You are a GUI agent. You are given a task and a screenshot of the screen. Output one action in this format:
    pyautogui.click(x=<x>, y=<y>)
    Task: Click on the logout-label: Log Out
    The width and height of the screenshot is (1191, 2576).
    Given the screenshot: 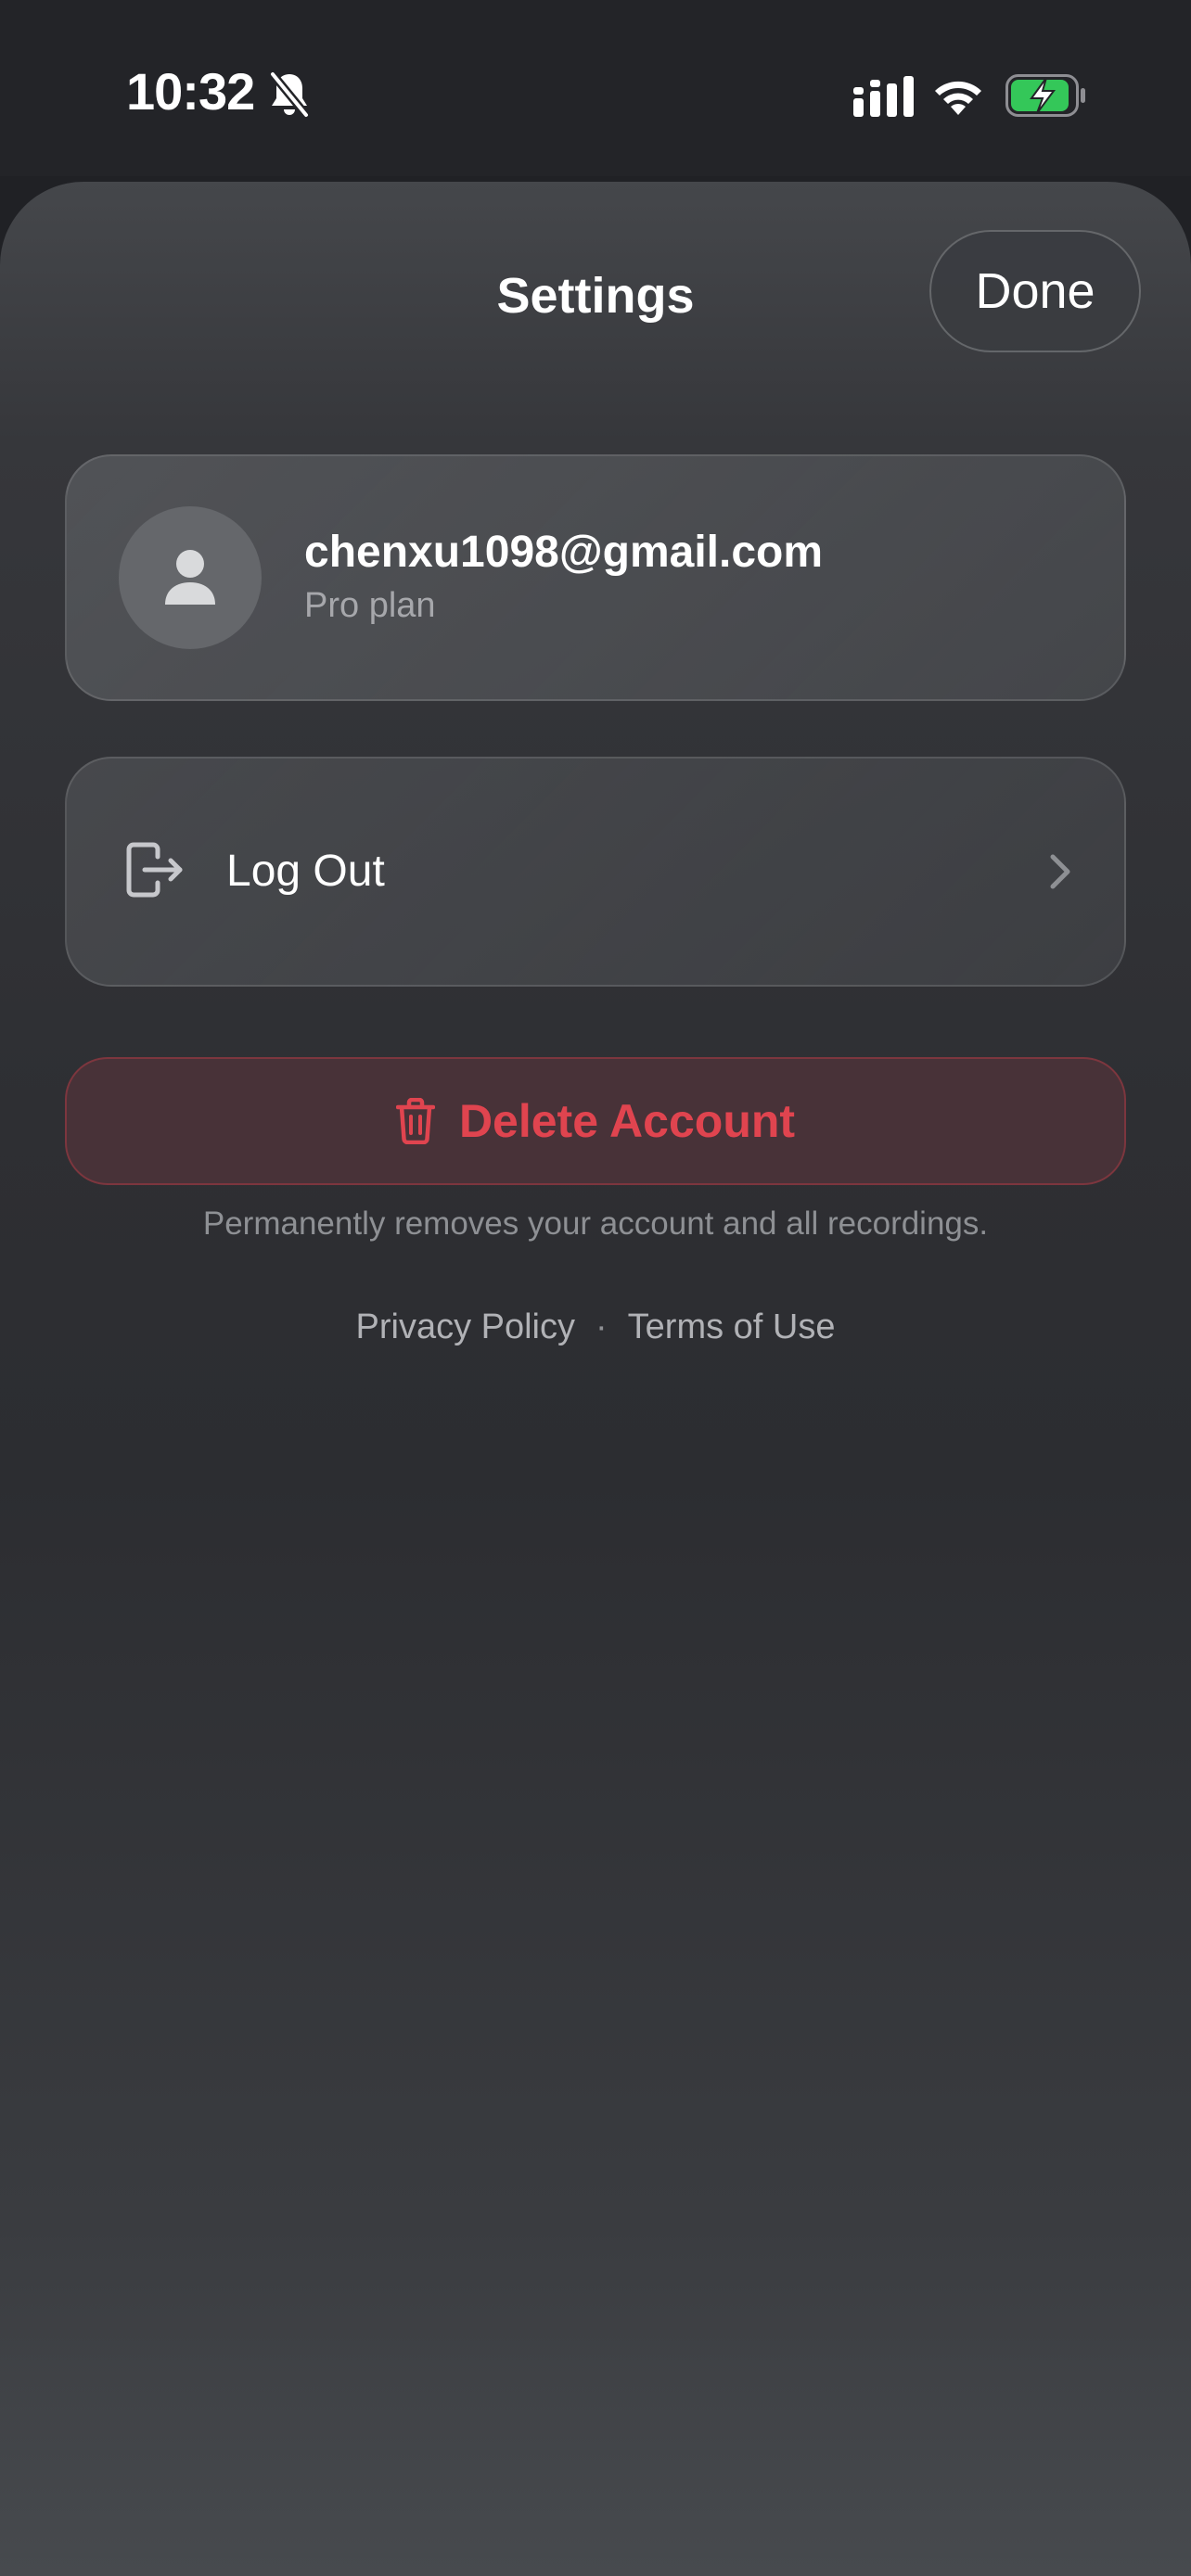 What is the action you would take?
    pyautogui.click(x=305, y=871)
    